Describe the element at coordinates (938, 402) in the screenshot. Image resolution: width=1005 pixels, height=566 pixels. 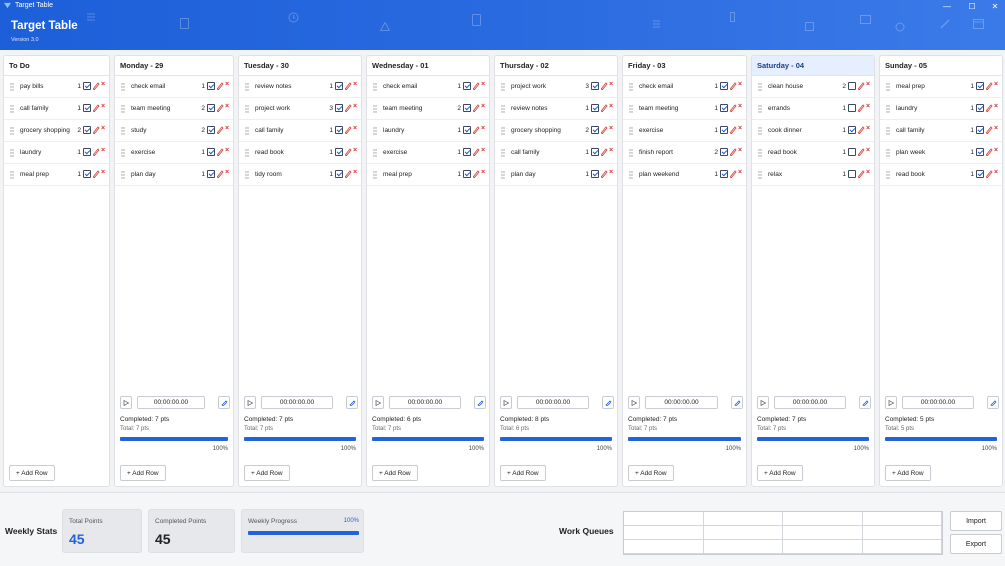
I see `timer-display: 00:00:00.00` at that location.